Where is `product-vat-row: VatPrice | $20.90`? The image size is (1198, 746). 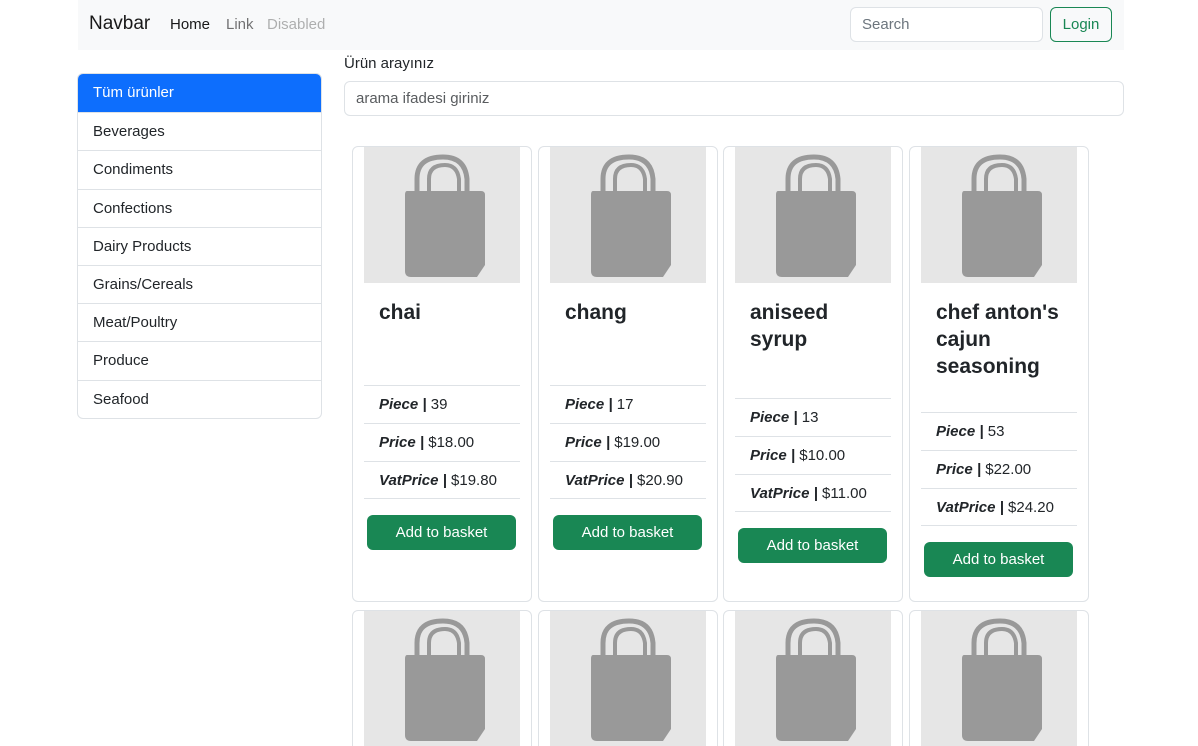
product-vat-row: VatPrice | $20.90 is located at coordinates (628, 480).